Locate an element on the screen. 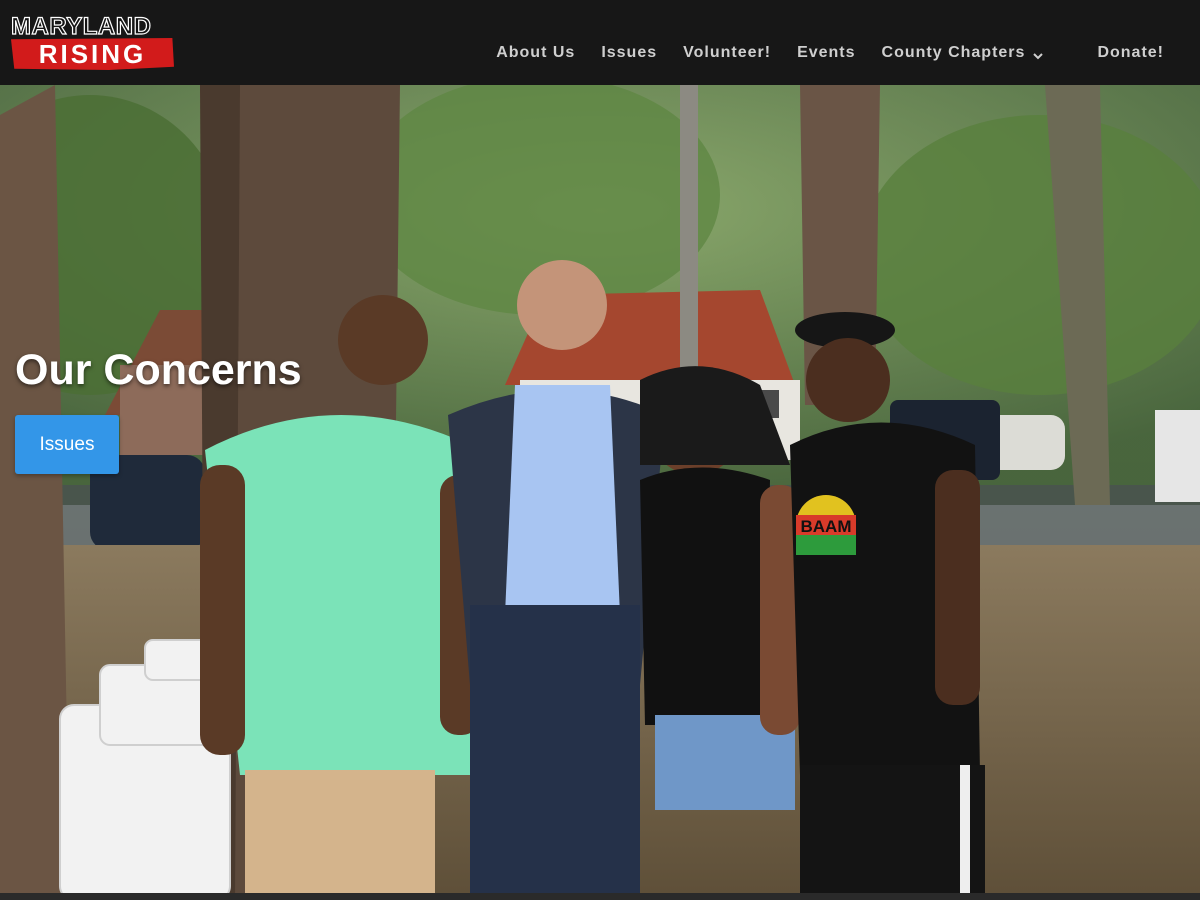 The width and height of the screenshot is (1200, 900). nav-about-us-label: About Us is located at coordinates (536, 52).